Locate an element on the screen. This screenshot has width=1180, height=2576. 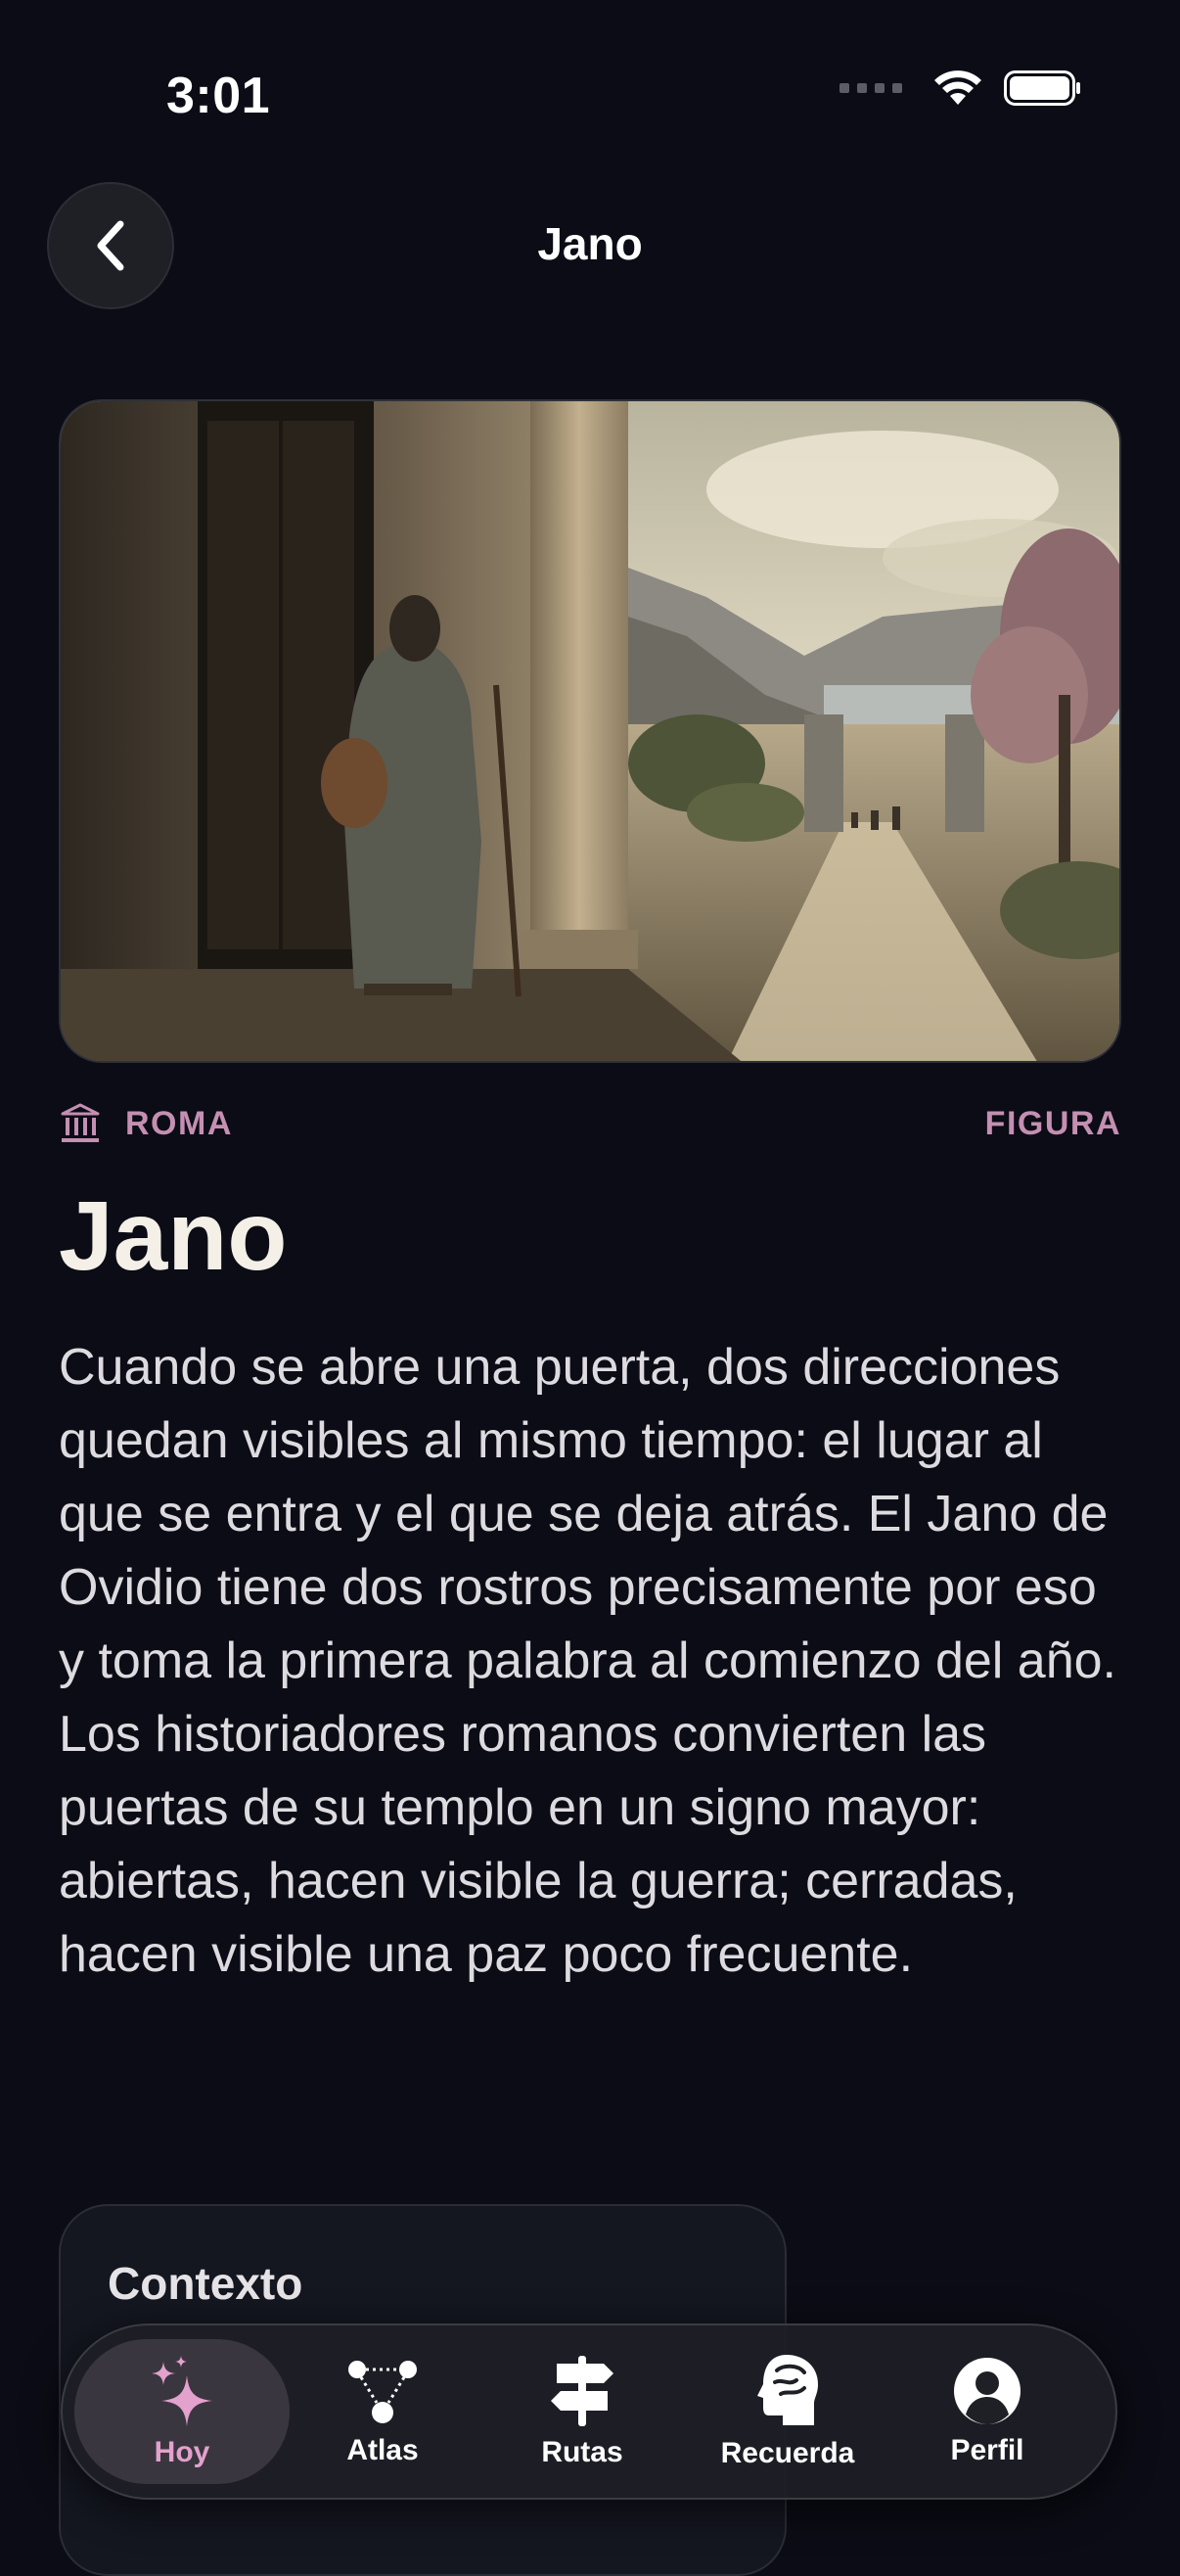
tab-label: Atlas is located at coordinates (382, 2450).